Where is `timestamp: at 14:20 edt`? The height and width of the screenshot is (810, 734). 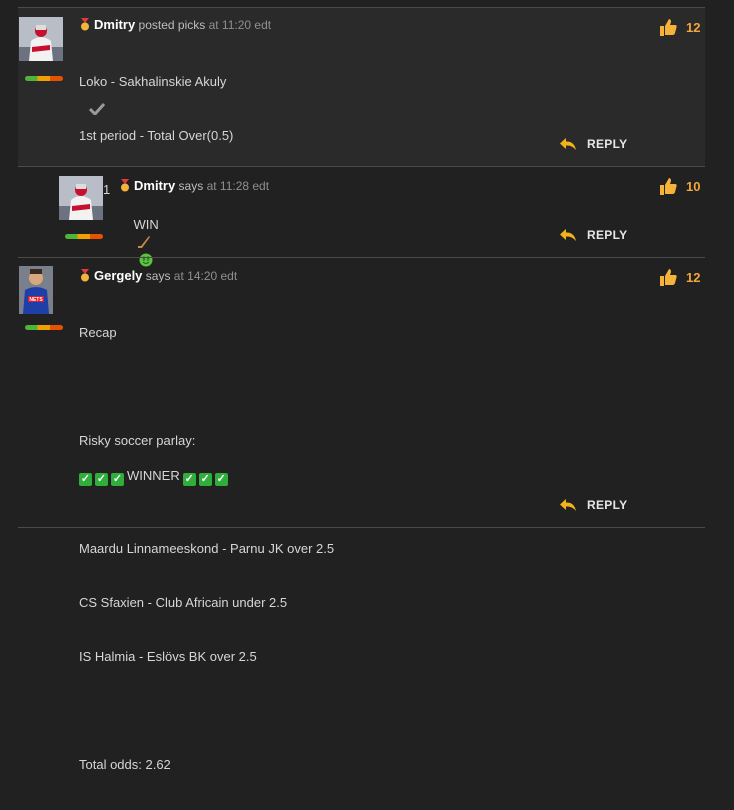 timestamp: at 14:20 edt is located at coordinates (205, 276).